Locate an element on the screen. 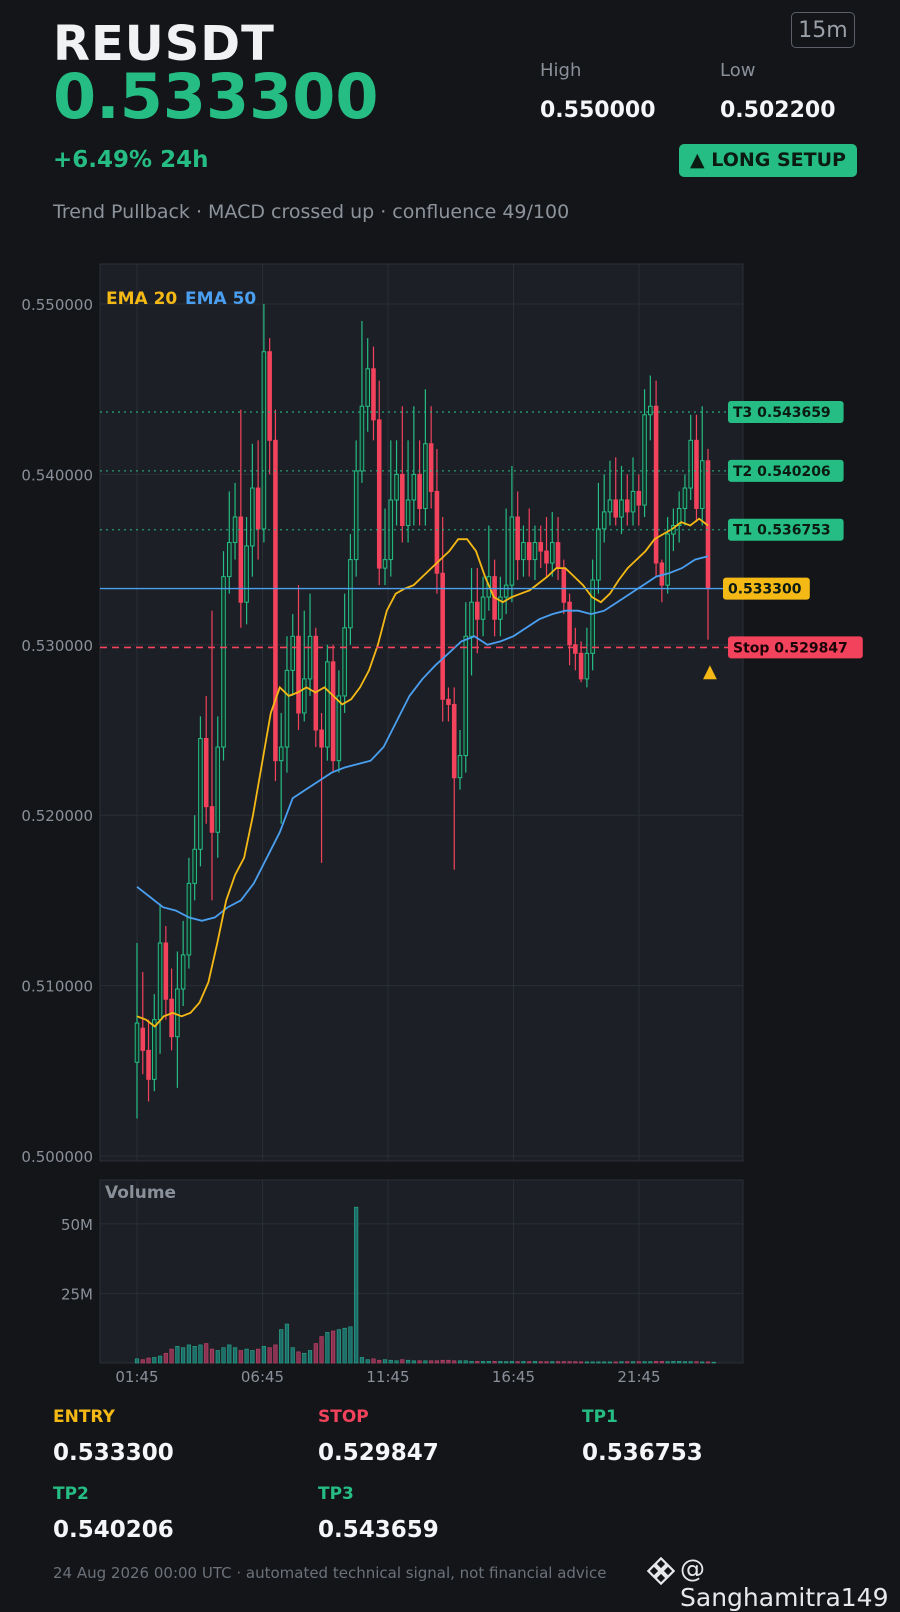  tp3-label: TP3 is located at coordinates (336, 1494).